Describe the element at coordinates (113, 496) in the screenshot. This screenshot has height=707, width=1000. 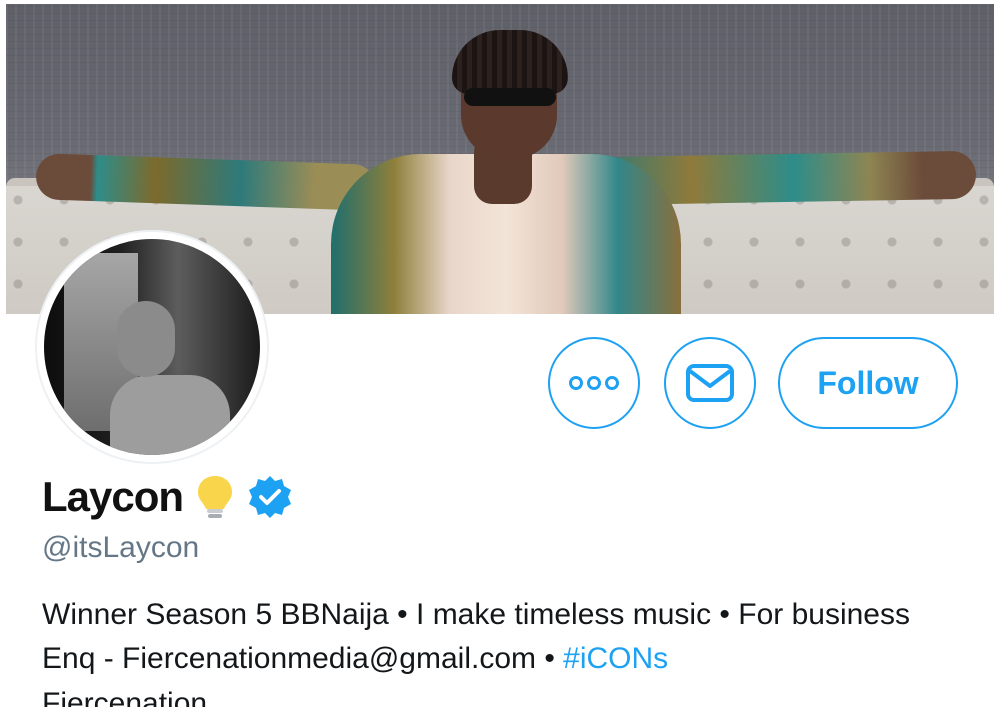
I see `display-name: Laycon` at that location.